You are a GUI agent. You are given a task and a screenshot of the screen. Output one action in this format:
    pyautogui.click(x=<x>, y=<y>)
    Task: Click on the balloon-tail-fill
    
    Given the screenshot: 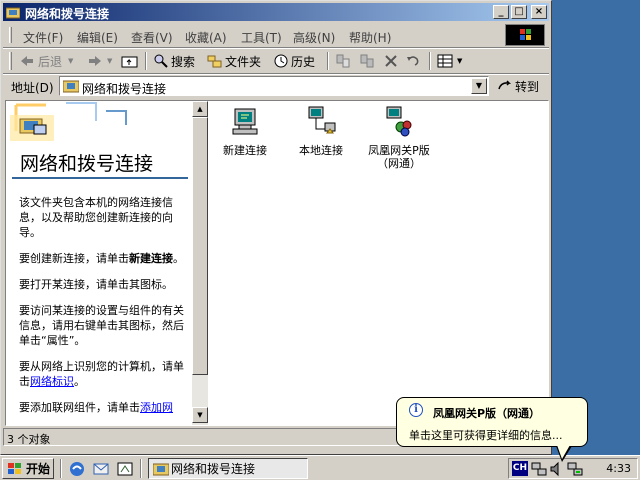 What is the action you would take?
    pyautogui.click(x=563, y=452)
    